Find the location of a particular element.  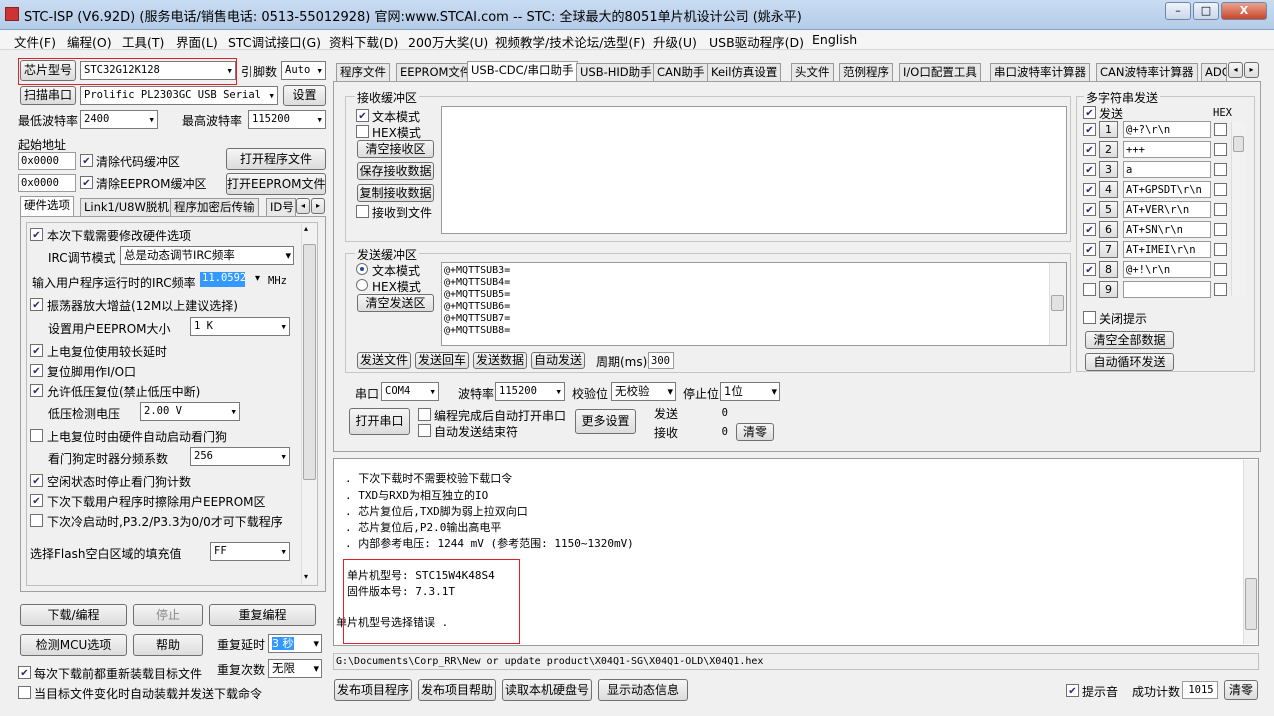

erase-eeprom-checkbox is located at coordinates (36, 500).